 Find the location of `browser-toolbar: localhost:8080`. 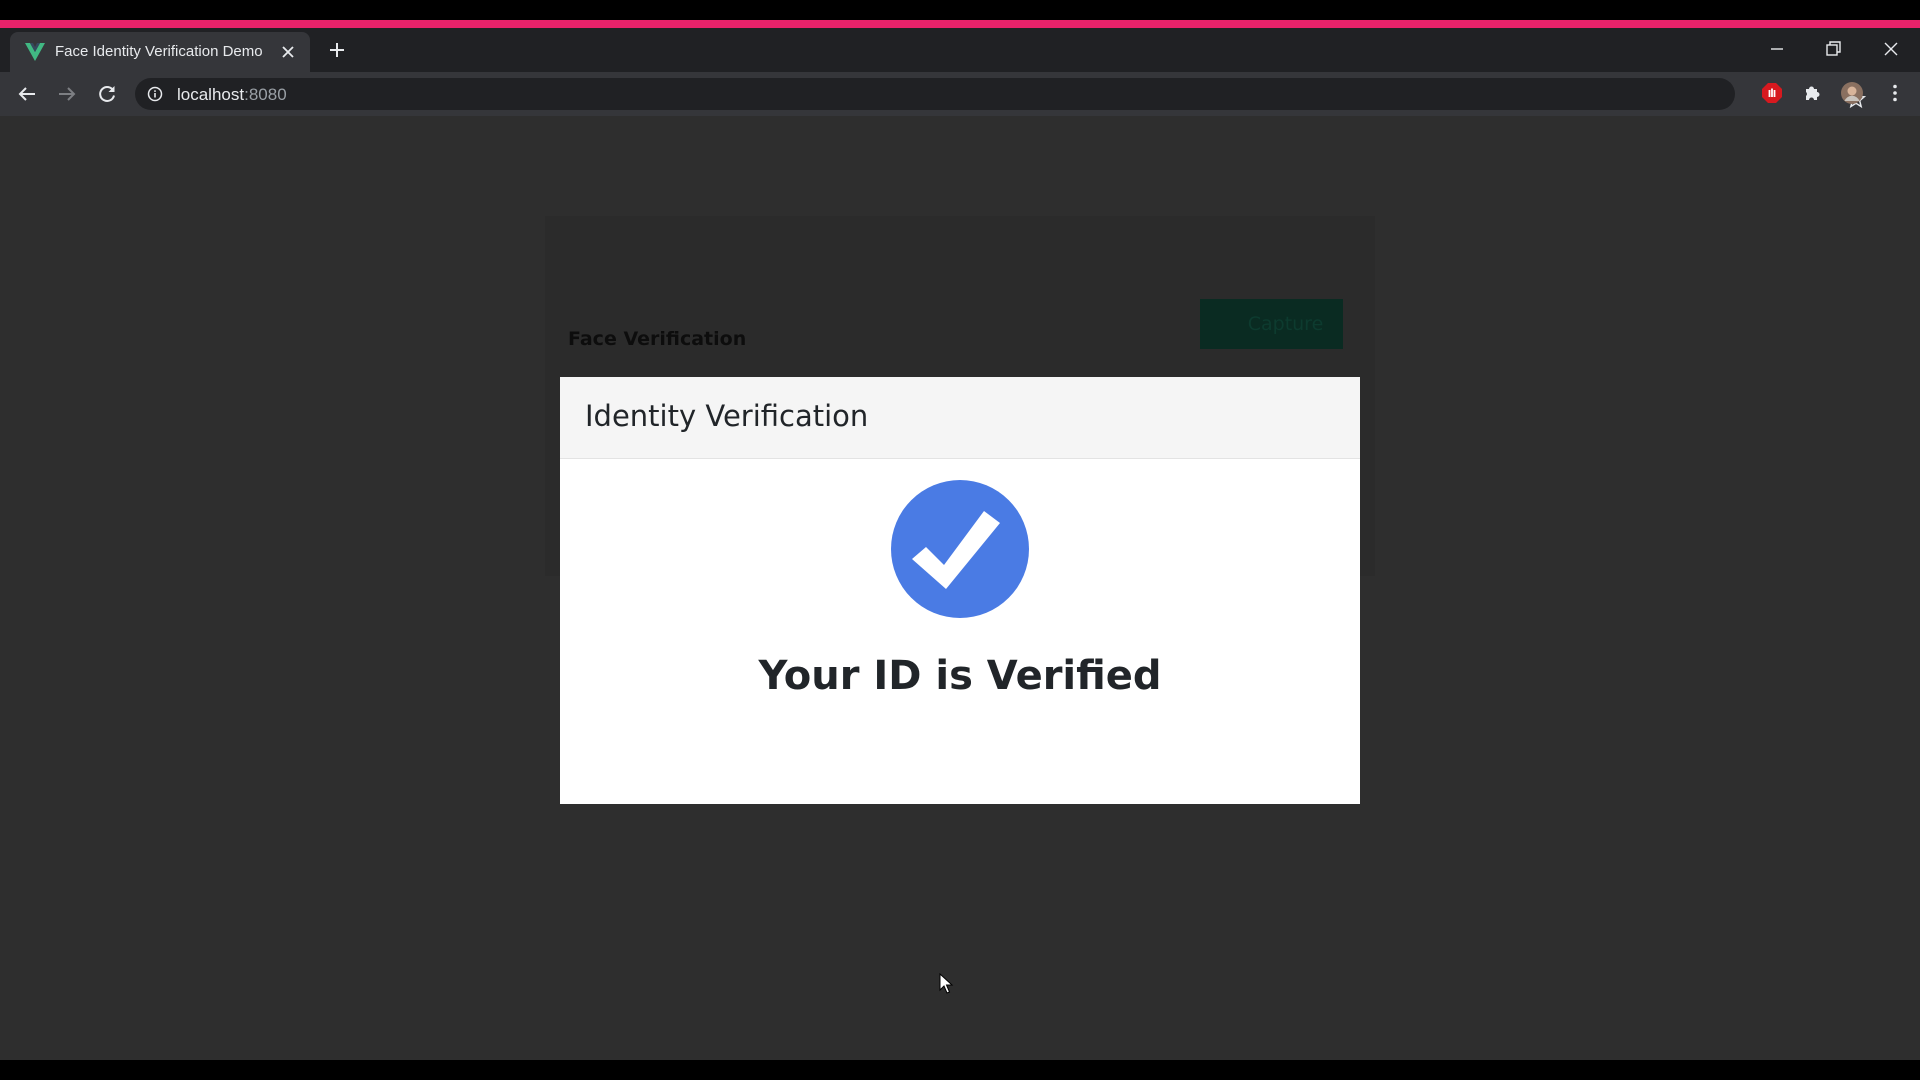

browser-toolbar: localhost:8080 is located at coordinates (960, 94).